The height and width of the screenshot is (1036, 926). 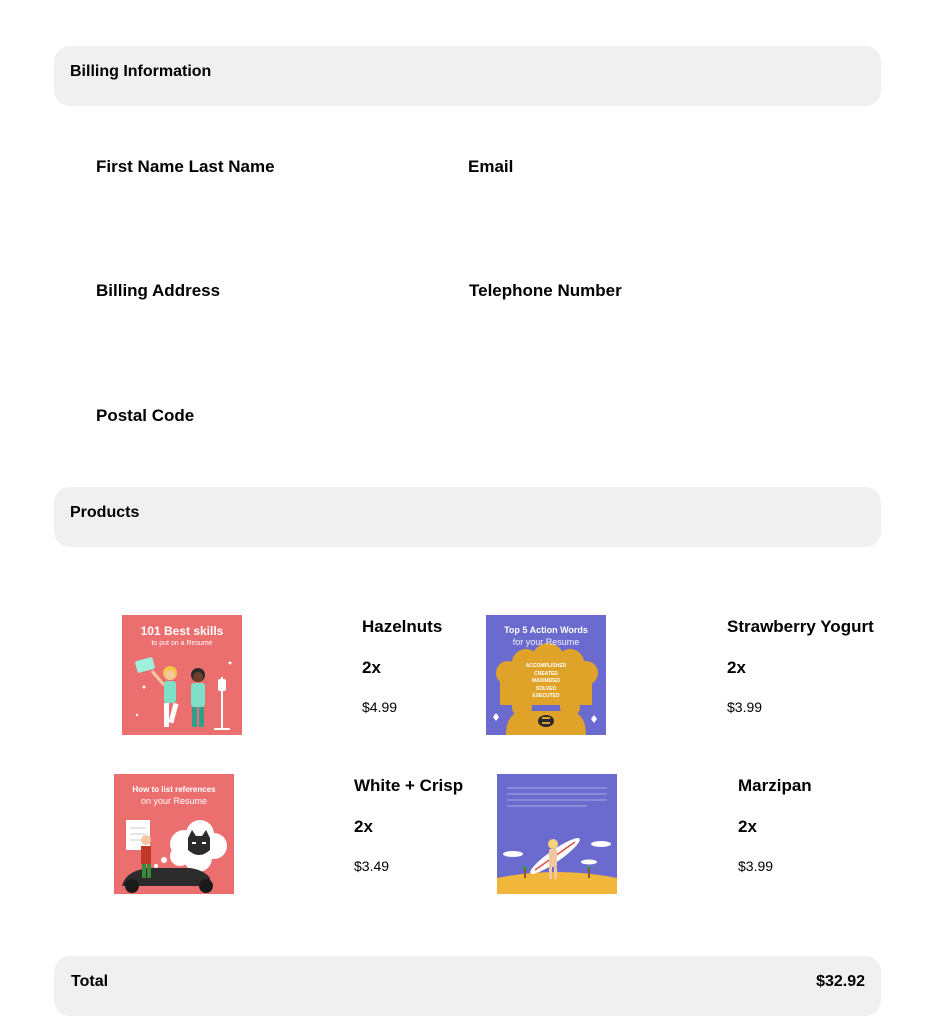 I want to click on name-field-label: First Name Last Name, so click(x=185, y=166).